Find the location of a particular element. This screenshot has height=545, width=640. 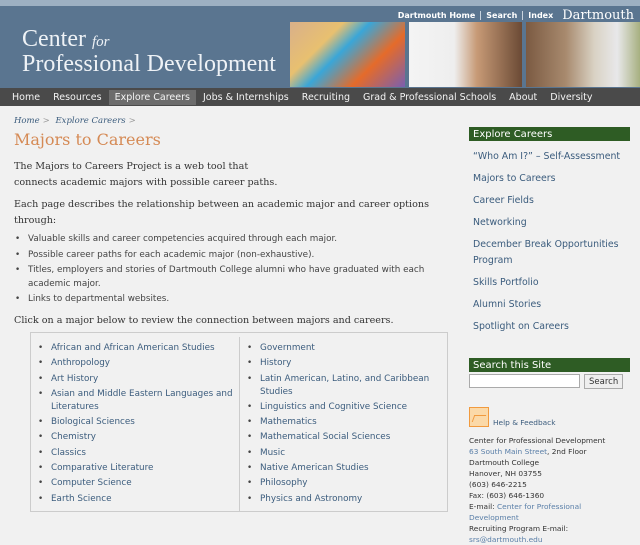

list-item: Links to departmental websites. is located at coordinates (232, 300).